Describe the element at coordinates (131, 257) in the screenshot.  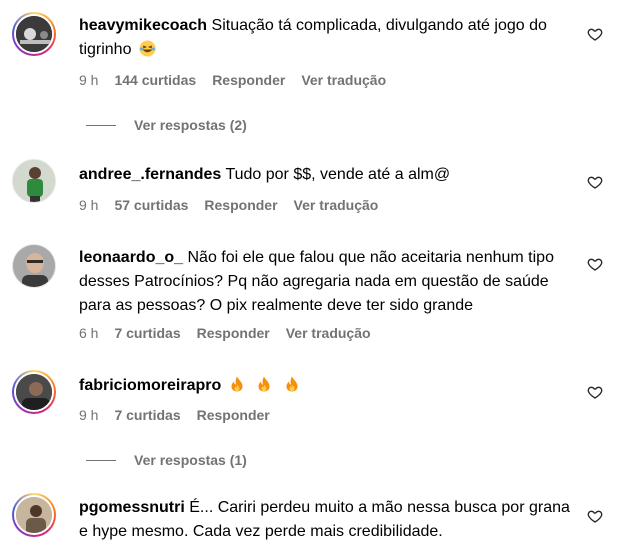
I see `comment-username: leonaardo_o_` at that location.